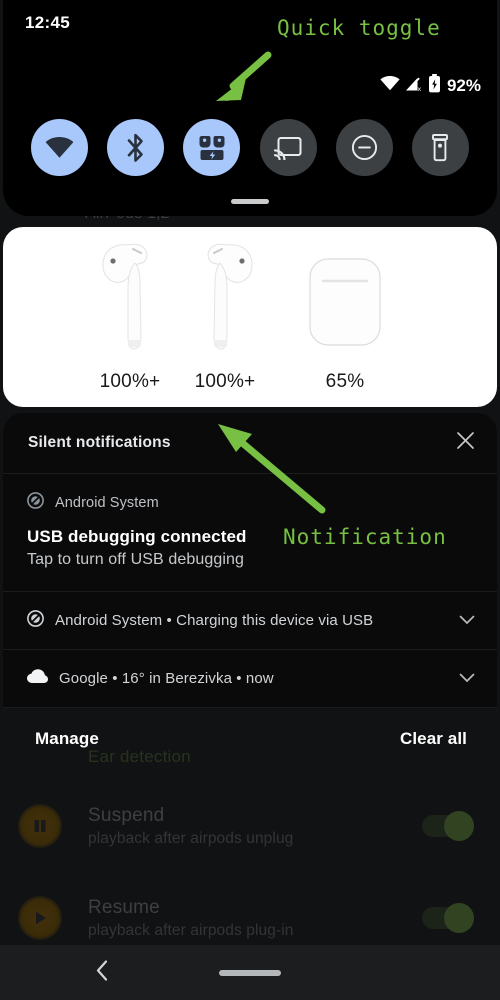 The image size is (500, 1000). What do you see at coordinates (433, 739) in the screenshot?
I see `clear-all-button: Clear all` at bounding box center [433, 739].